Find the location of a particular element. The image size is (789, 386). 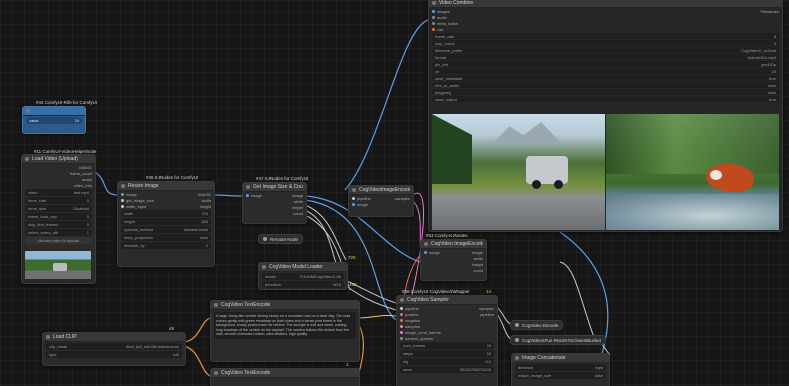

input-socket: context_options is located at coordinates (447, 338).